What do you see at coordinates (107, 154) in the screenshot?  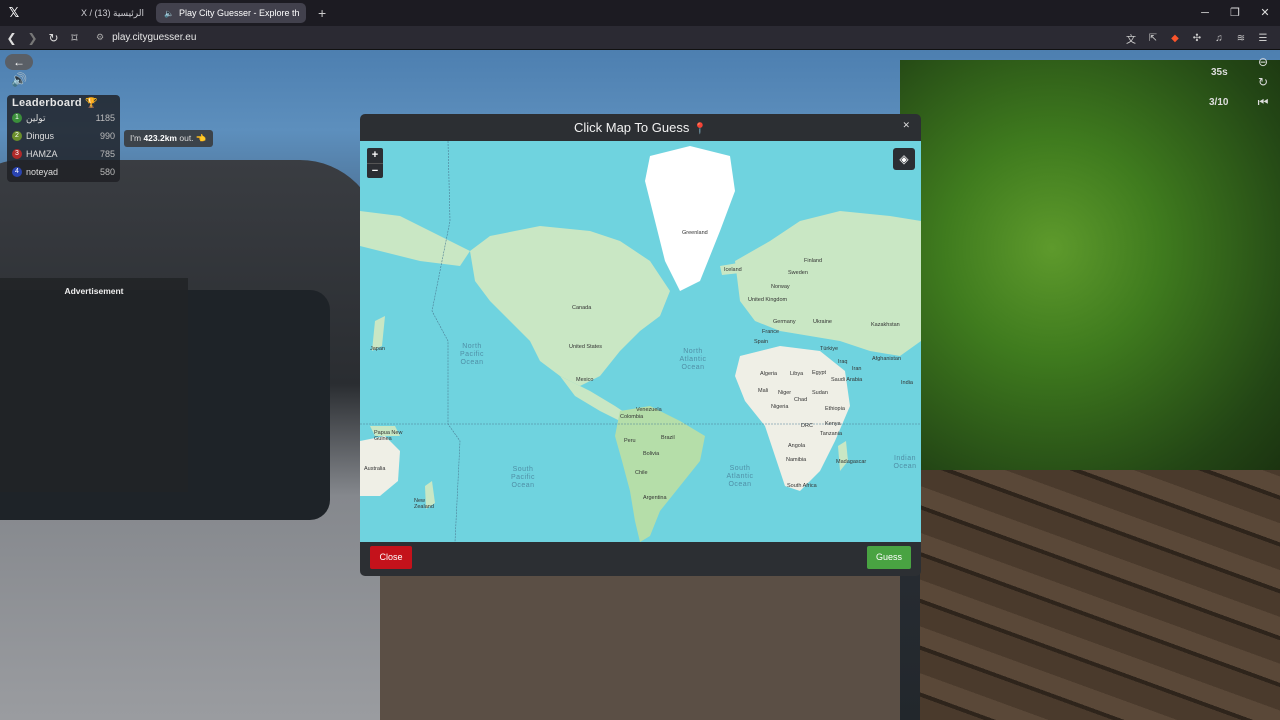 I see `player-score: 785` at bounding box center [107, 154].